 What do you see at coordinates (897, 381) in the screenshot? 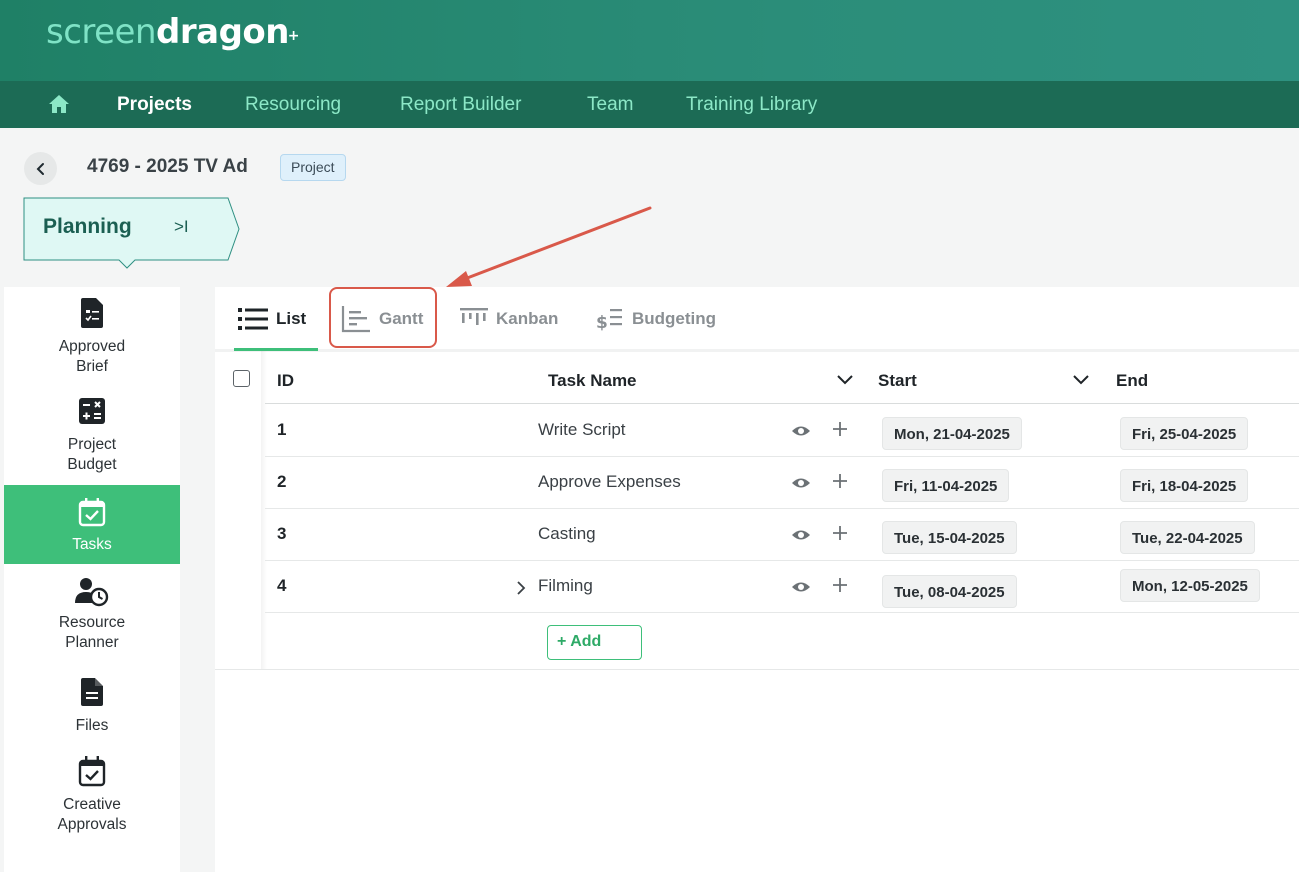
I see `column-header-start: Start` at bounding box center [897, 381].